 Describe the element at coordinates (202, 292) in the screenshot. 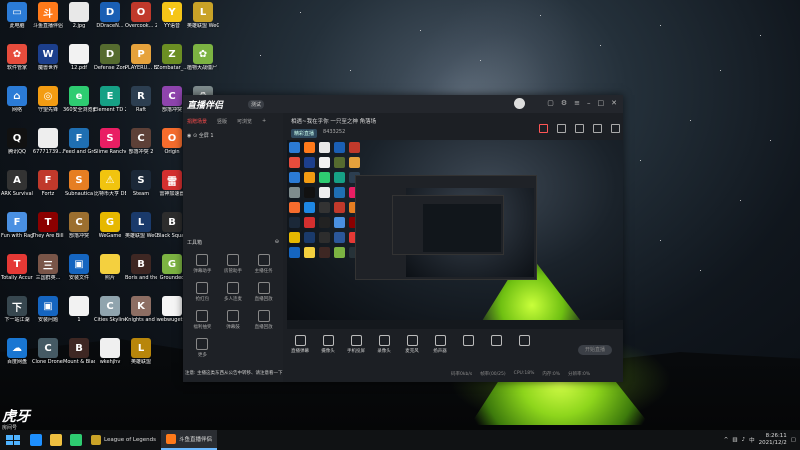

I see `tool-item: 抢红包` at that location.